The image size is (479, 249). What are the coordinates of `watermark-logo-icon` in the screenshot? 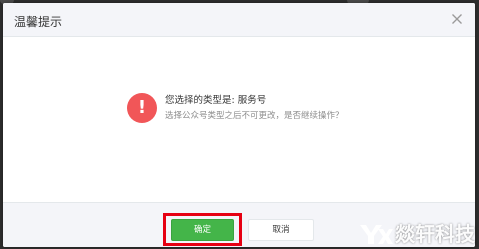 It's located at (376, 234).